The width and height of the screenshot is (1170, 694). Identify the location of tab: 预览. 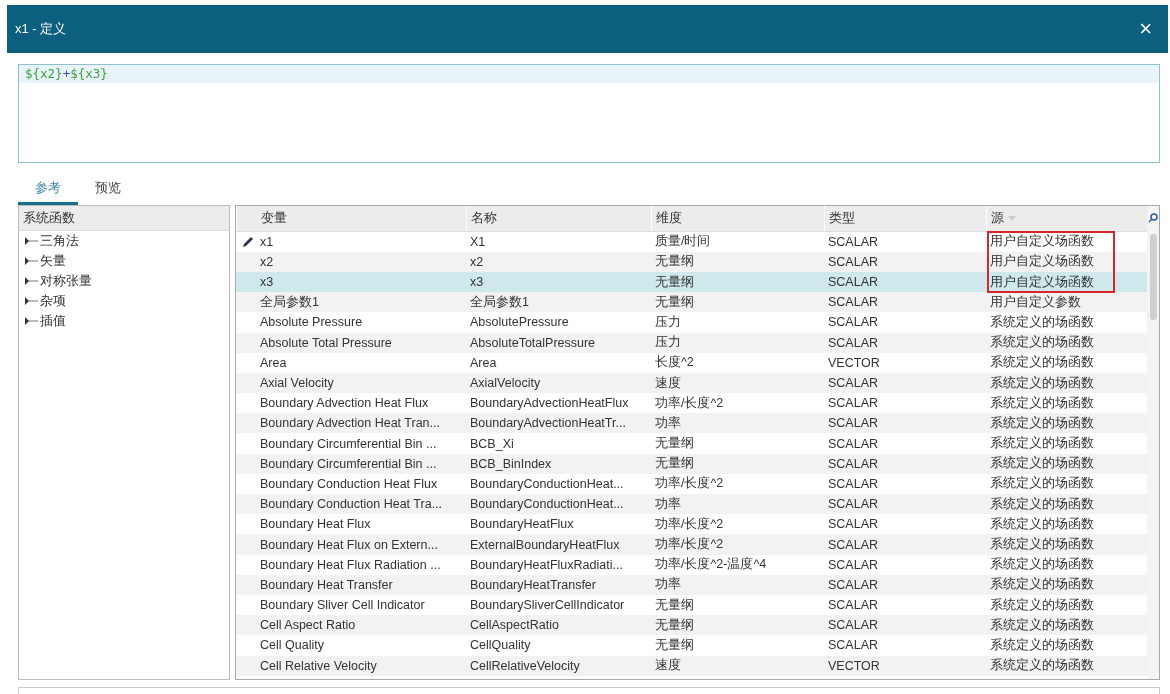
(108, 189).